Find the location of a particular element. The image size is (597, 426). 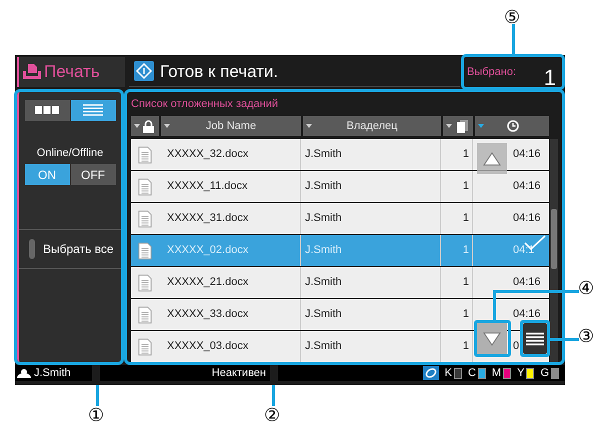

lock-icon is located at coordinates (148, 126).